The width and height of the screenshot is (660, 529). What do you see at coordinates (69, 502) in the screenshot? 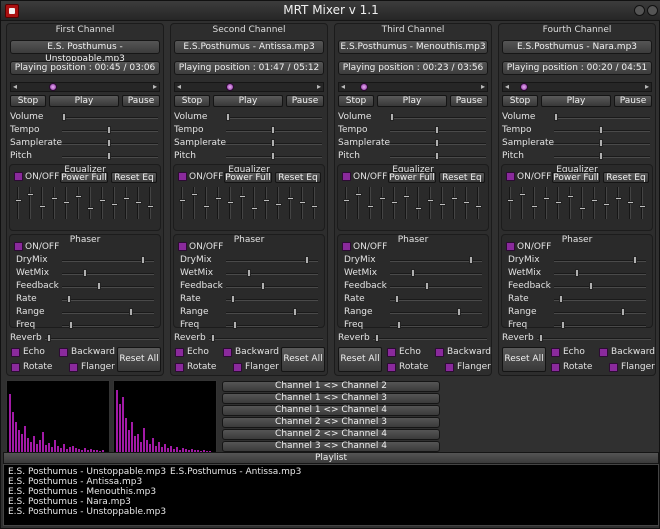
I see `playlist-item: E.S. Posthumus - Nara.mp3` at bounding box center [69, 502].